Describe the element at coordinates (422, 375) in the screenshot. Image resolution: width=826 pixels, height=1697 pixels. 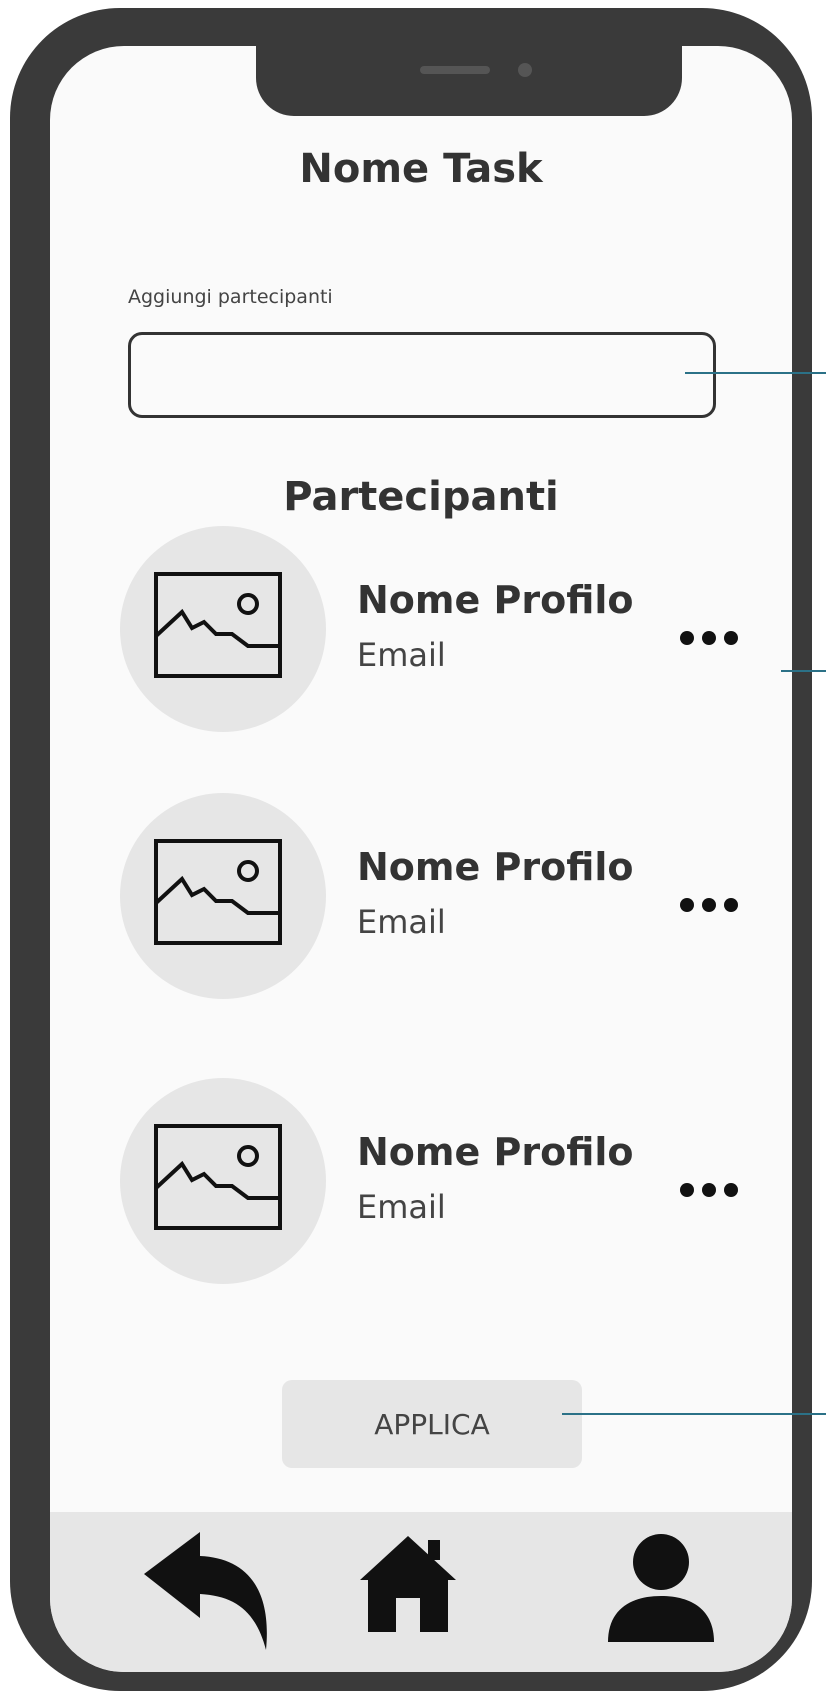
I see `participants-input` at that location.